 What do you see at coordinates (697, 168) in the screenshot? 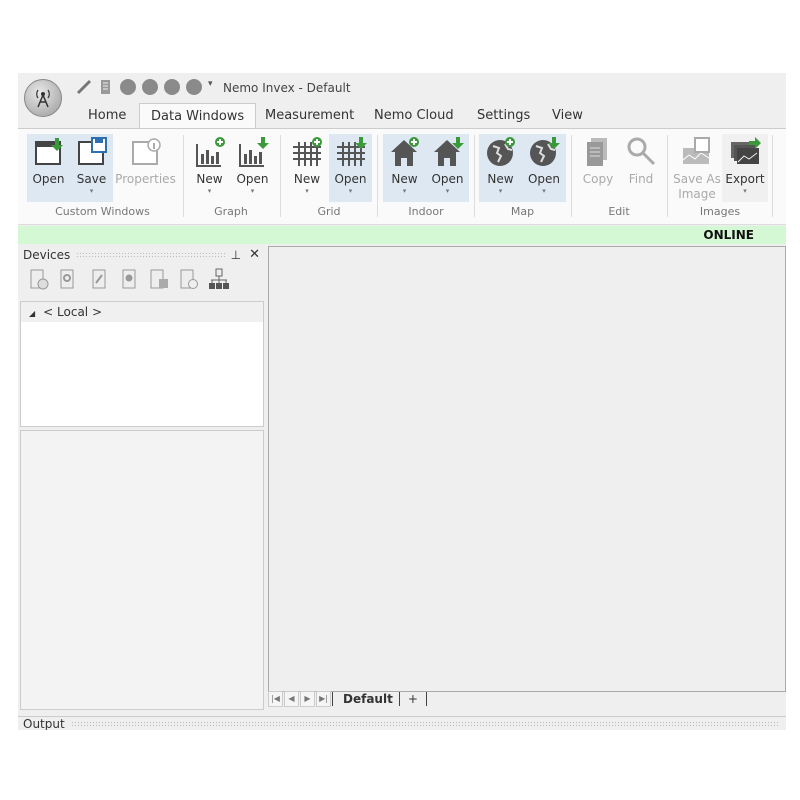
I see `save-as-image-button: Save As Image` at bounding box center [697, 168].